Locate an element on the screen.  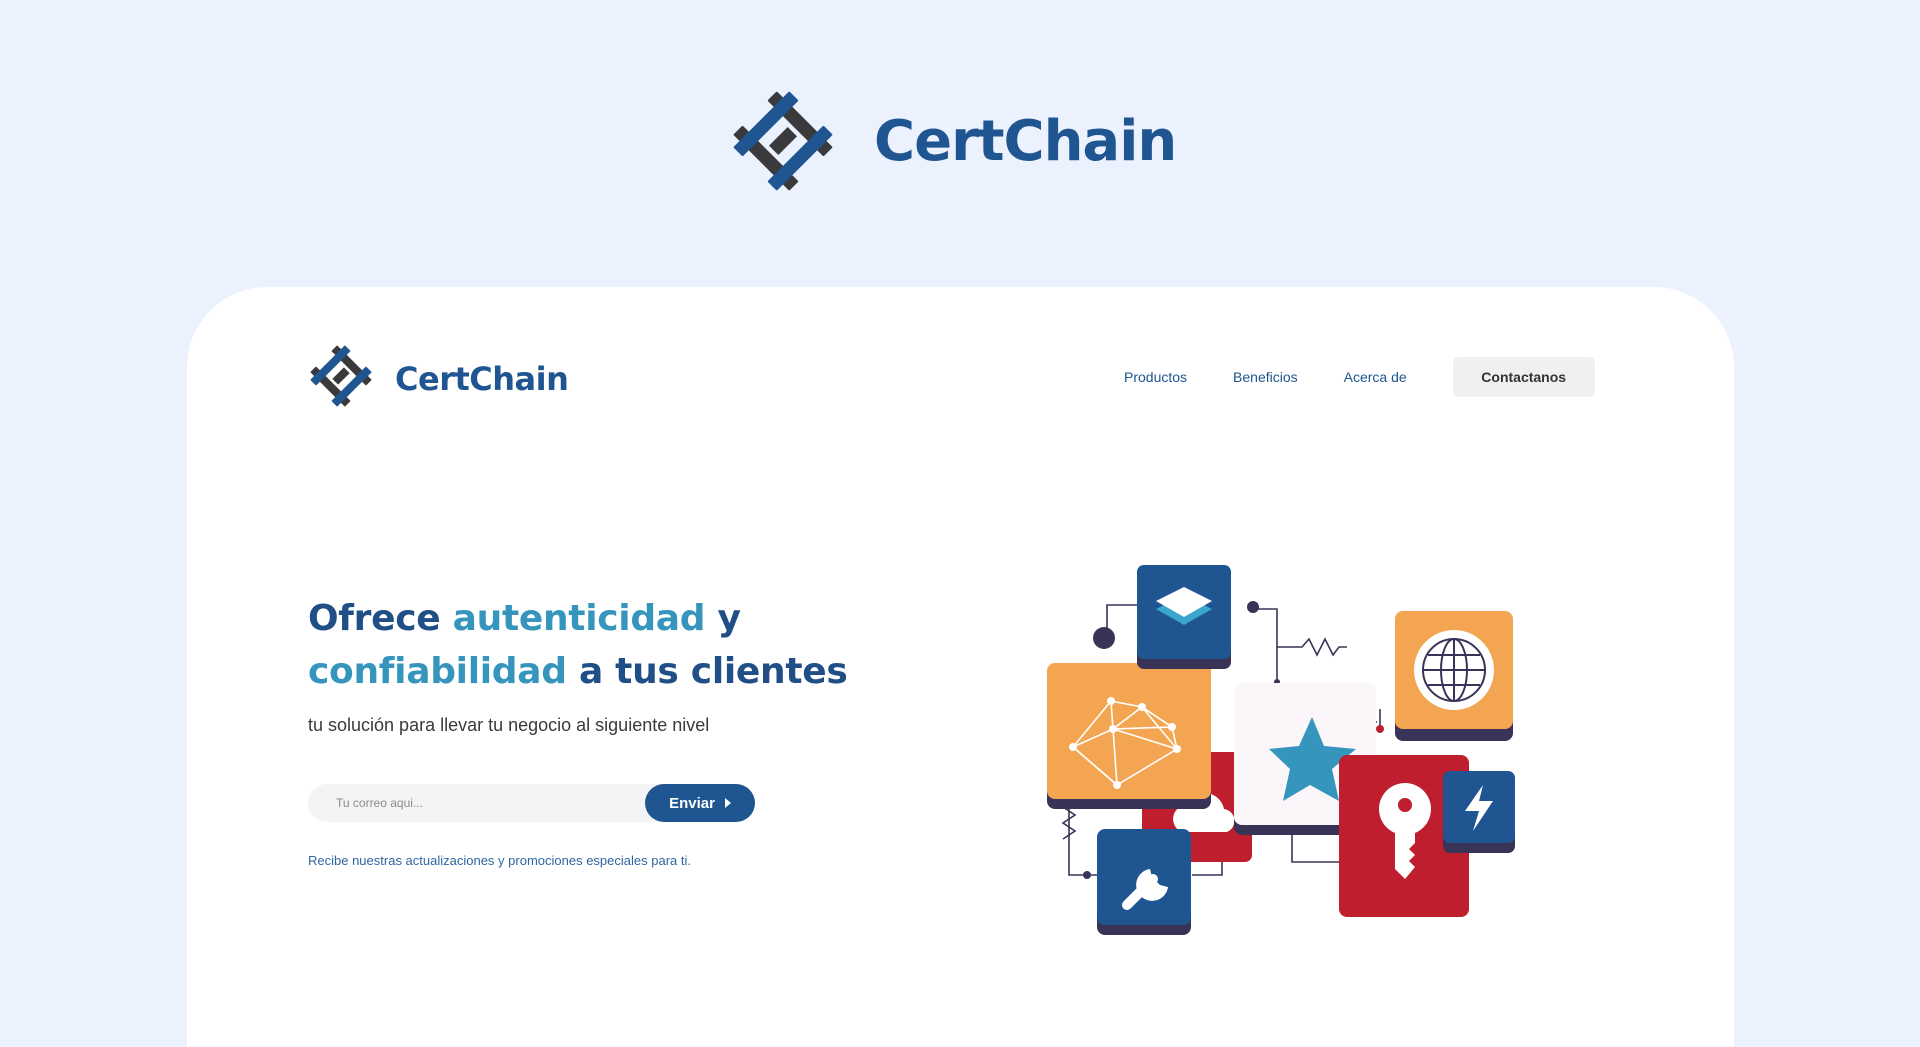
hero-title-accent: confiabilidad is located at coordinates (437, 671).